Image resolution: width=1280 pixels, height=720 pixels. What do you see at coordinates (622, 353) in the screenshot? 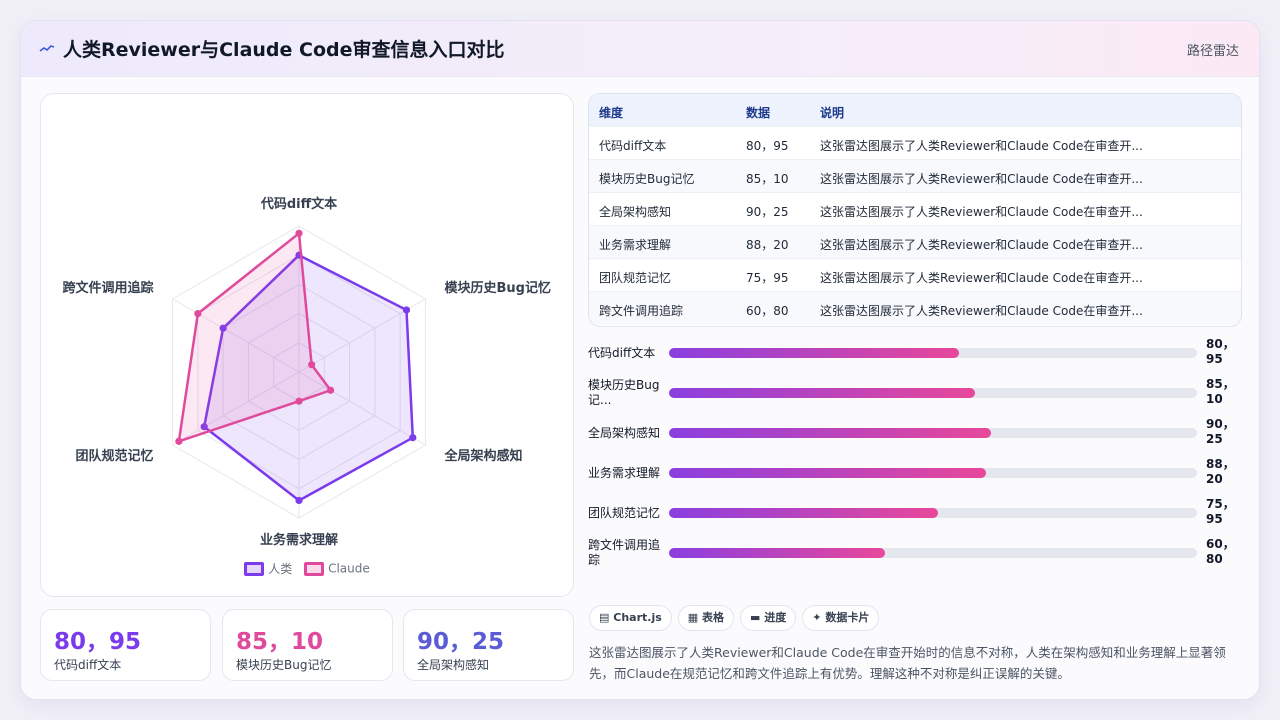
I see `progress-label: 代码diff文本` at bounding box center [622, 353].